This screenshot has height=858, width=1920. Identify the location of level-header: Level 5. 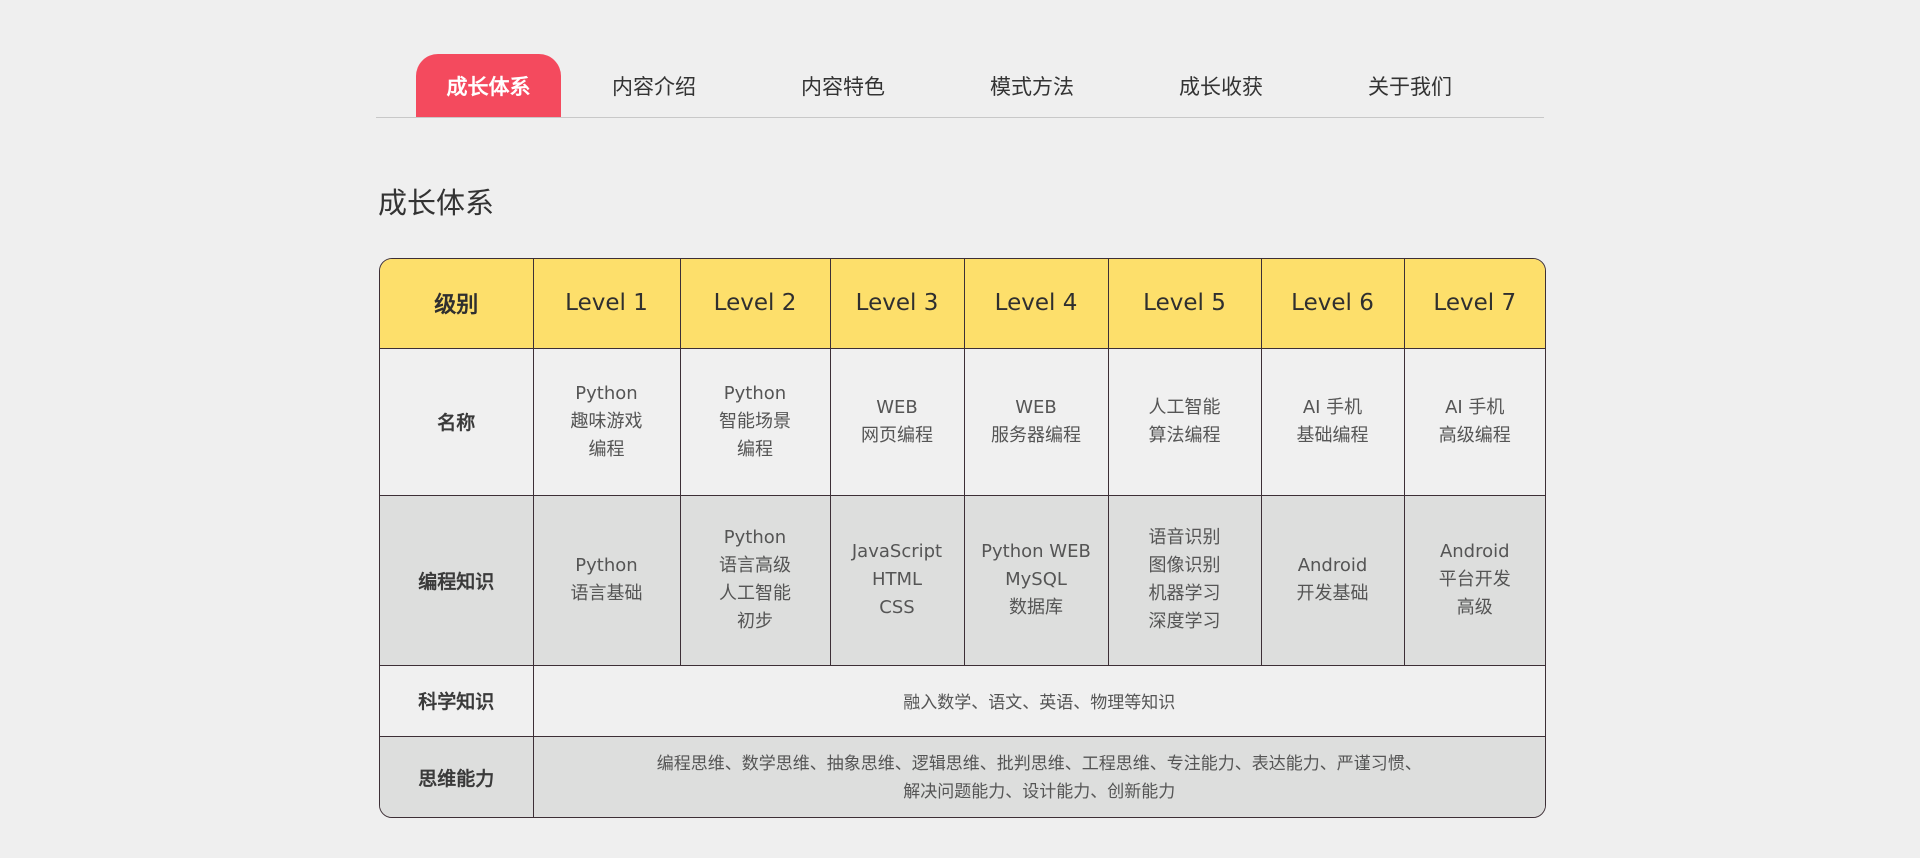
(1184, 304).